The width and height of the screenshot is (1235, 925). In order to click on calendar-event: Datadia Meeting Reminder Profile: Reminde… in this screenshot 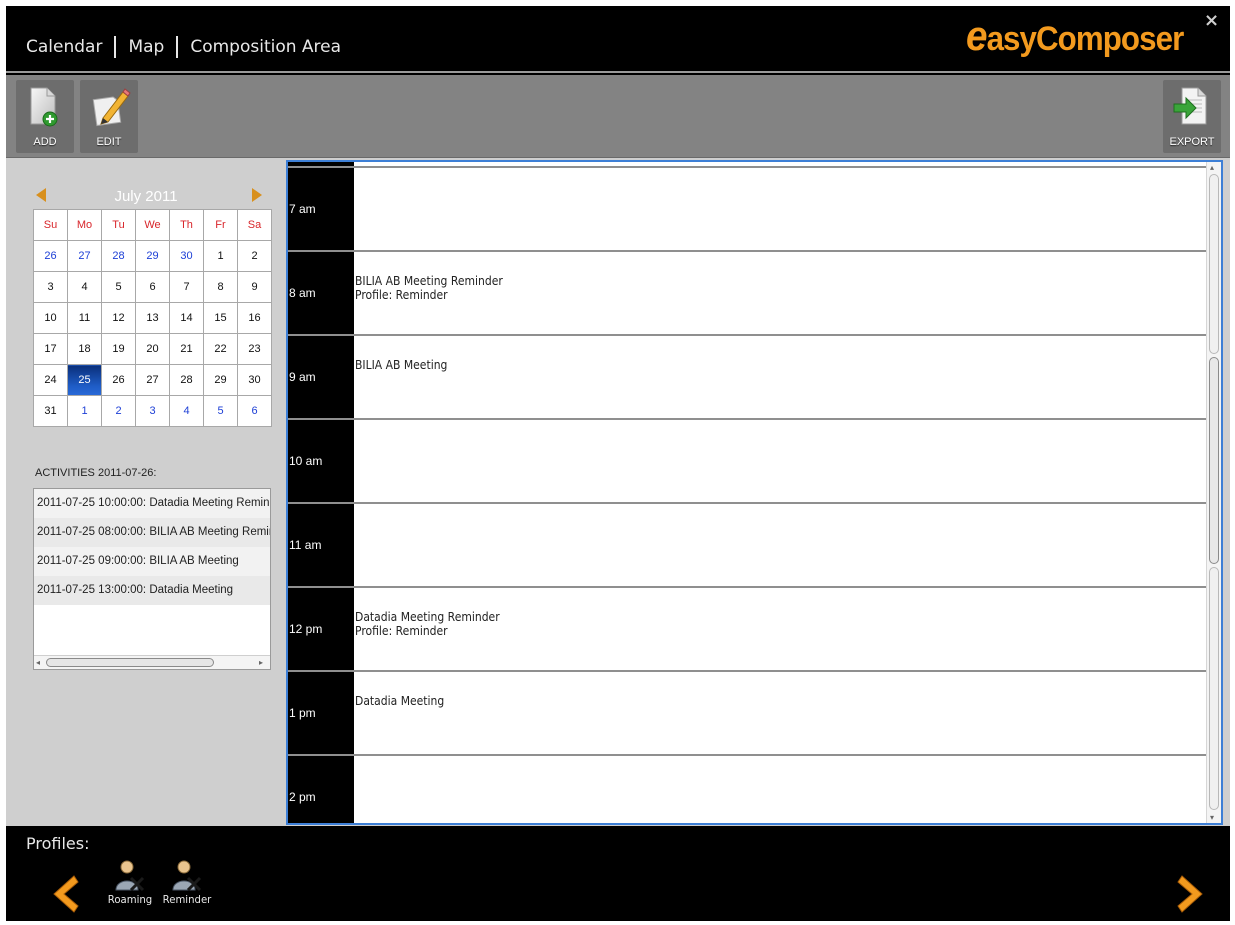, I will do `click(427, 624)`.